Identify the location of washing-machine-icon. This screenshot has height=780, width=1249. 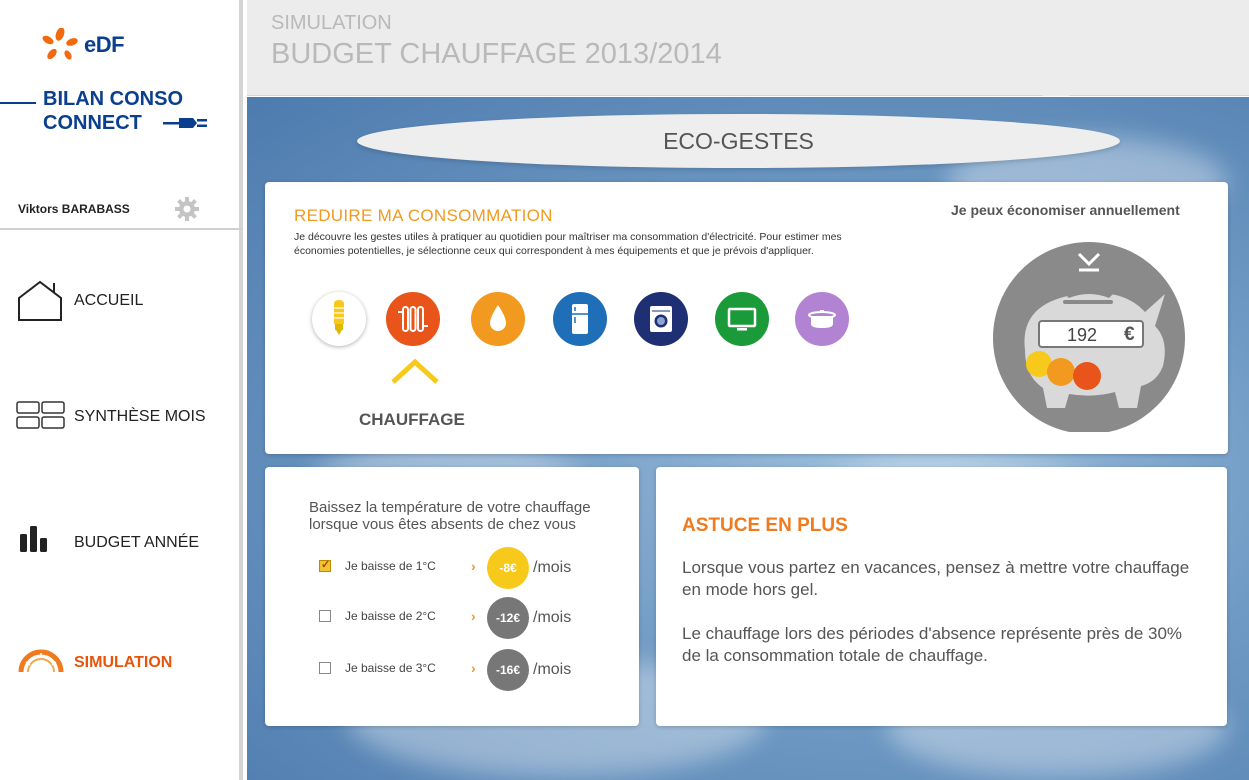
(661, 319).